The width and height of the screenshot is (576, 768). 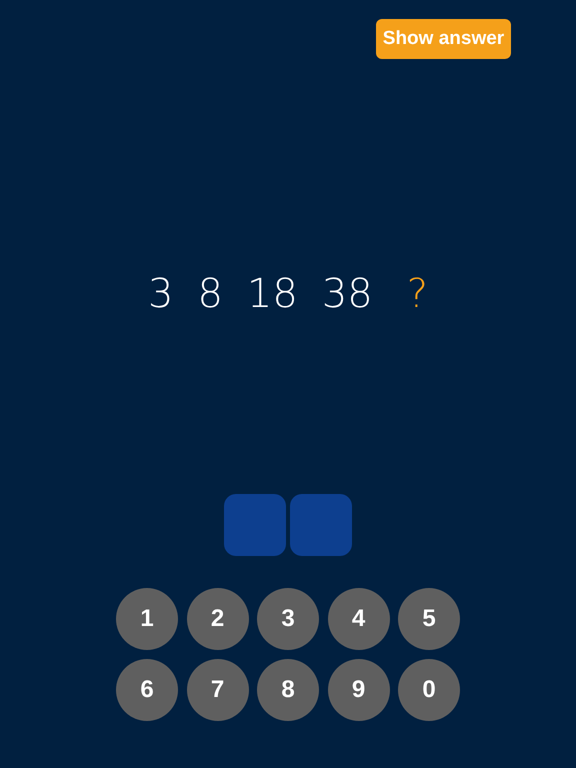 What do you see at coordinates (161, 294) in the screenshot?
I see `sequence-number: 3` at bounding box center [161, 294].